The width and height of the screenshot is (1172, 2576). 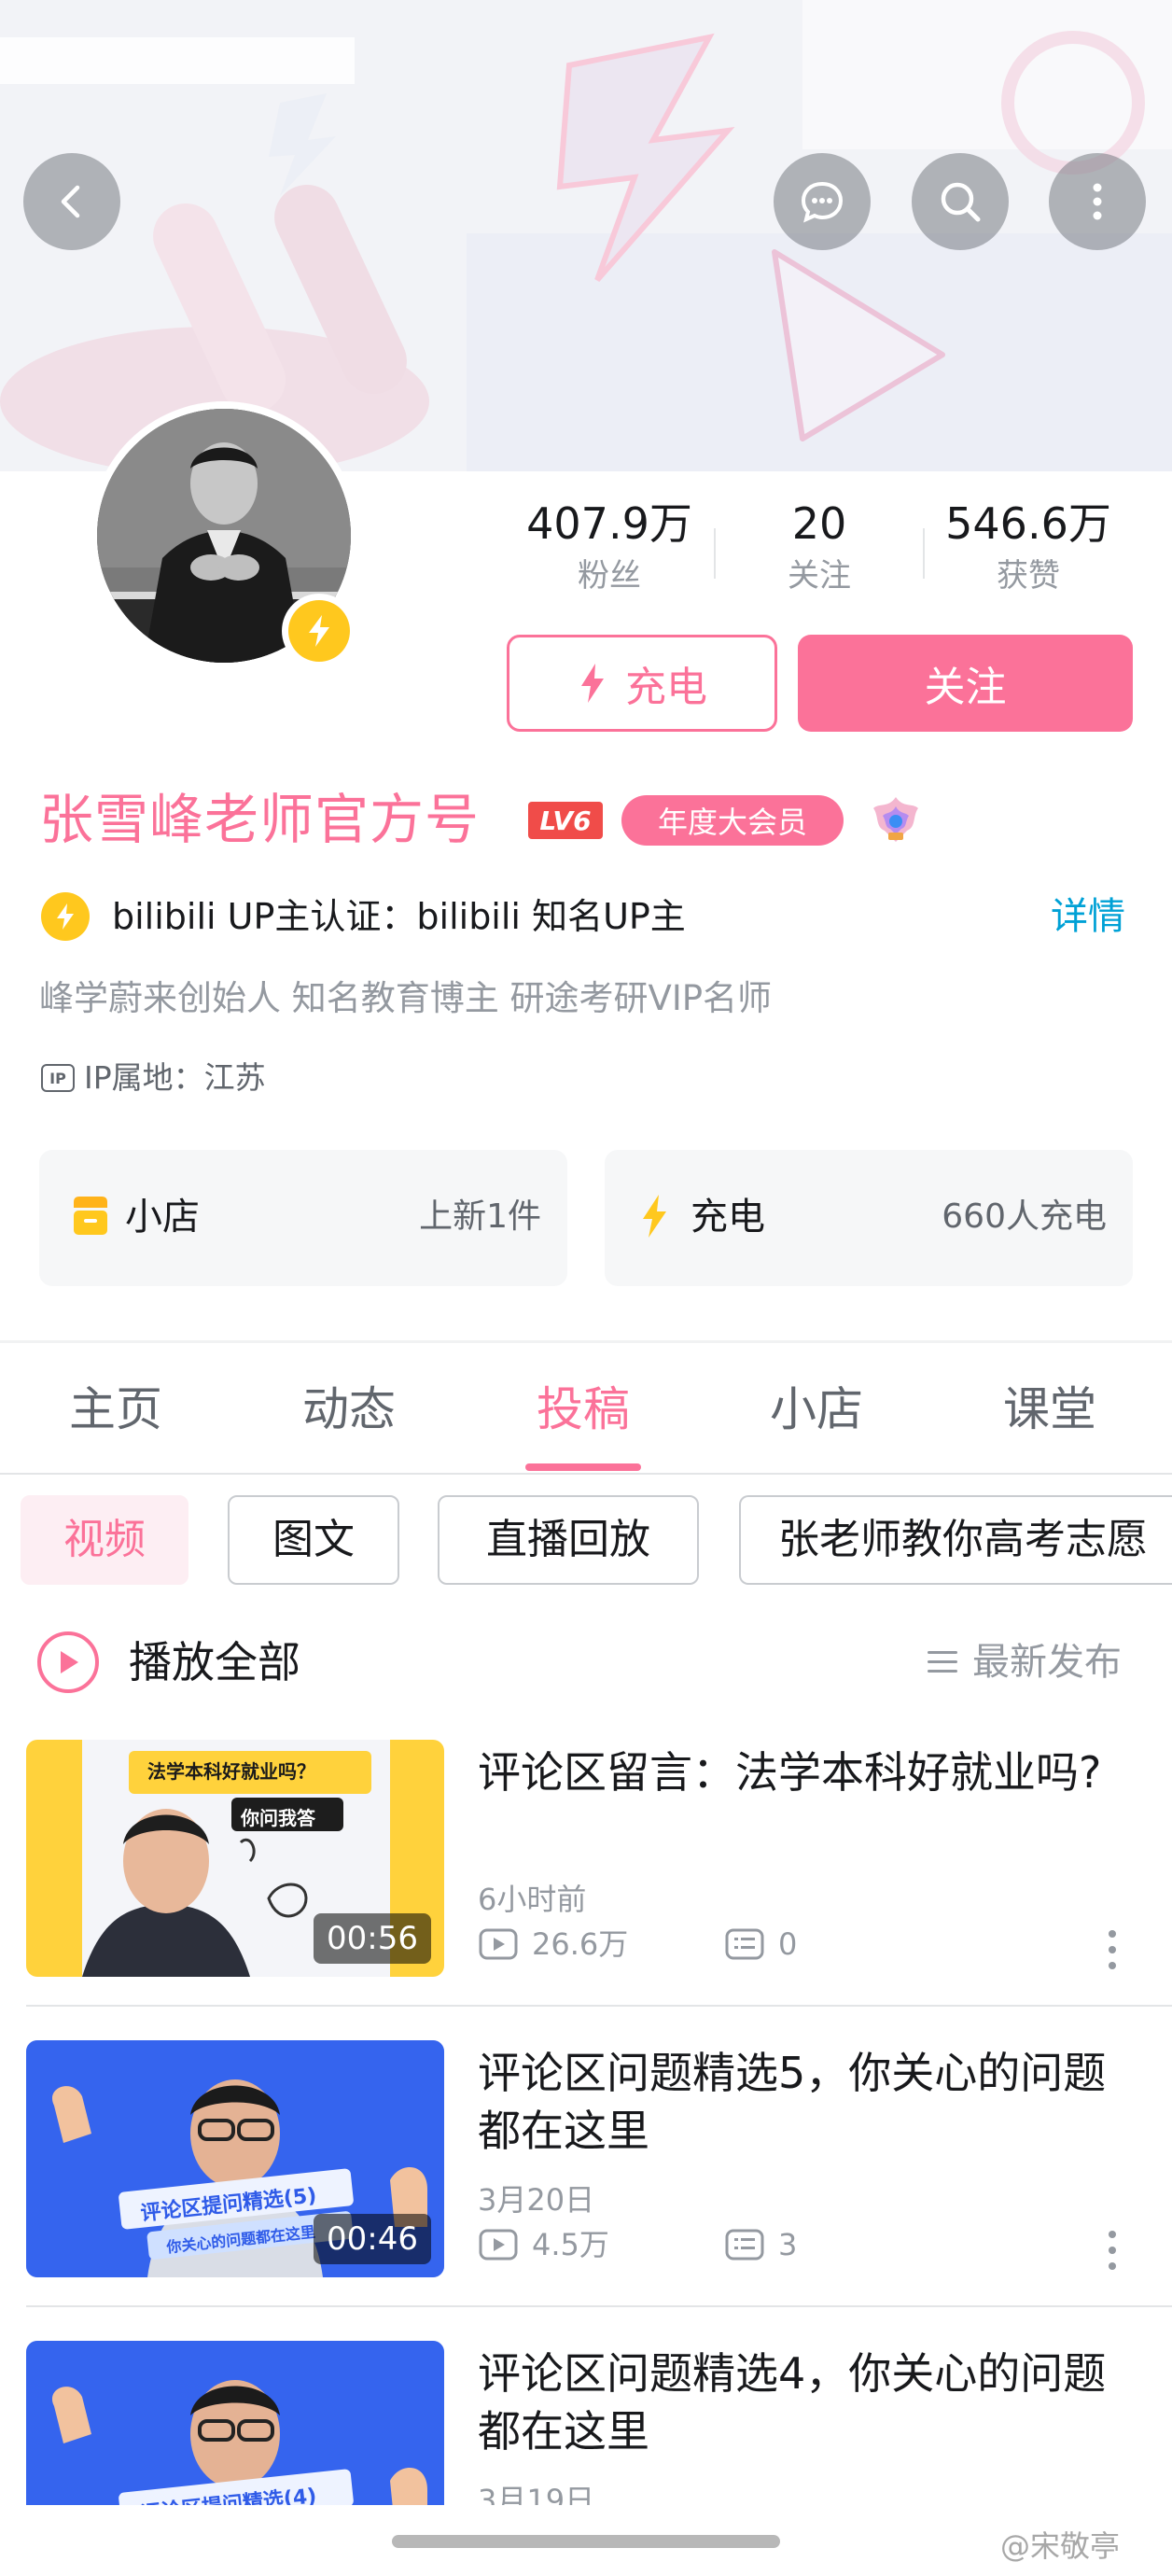 I want to click on follow-button: 关注, so click(x=965, y=683).